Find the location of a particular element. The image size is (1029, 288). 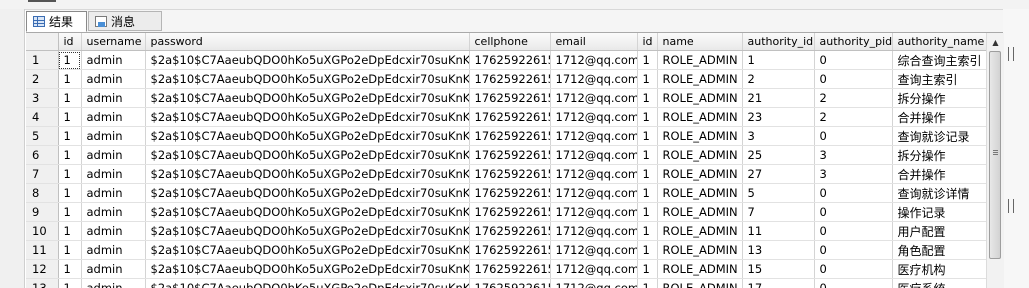

cell-authority-id: 7 is located at coordinates (778, 212).